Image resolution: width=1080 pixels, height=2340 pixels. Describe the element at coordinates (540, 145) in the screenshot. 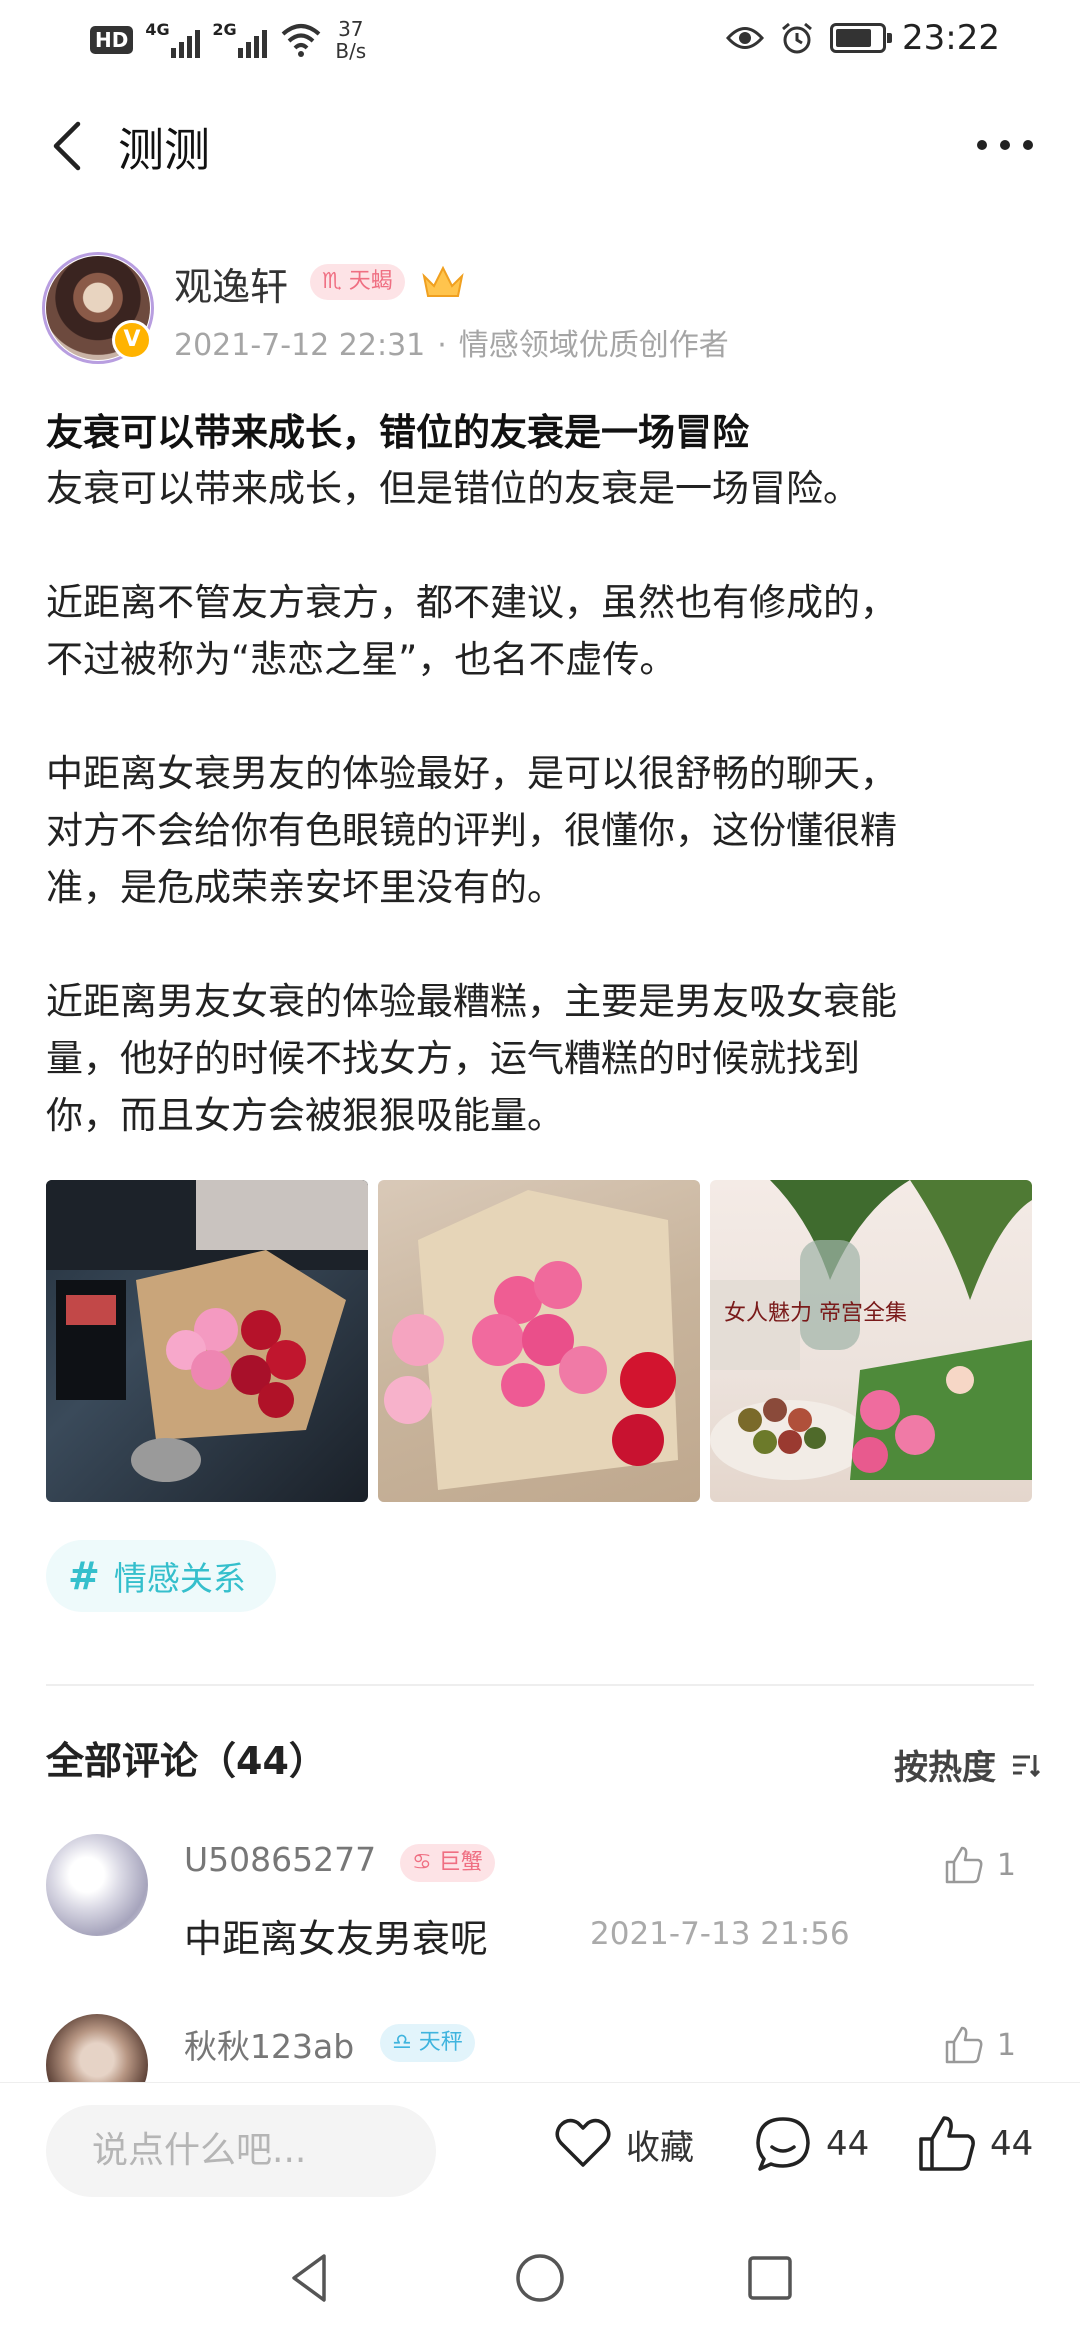

I see `title-bar: 测测` at that location.